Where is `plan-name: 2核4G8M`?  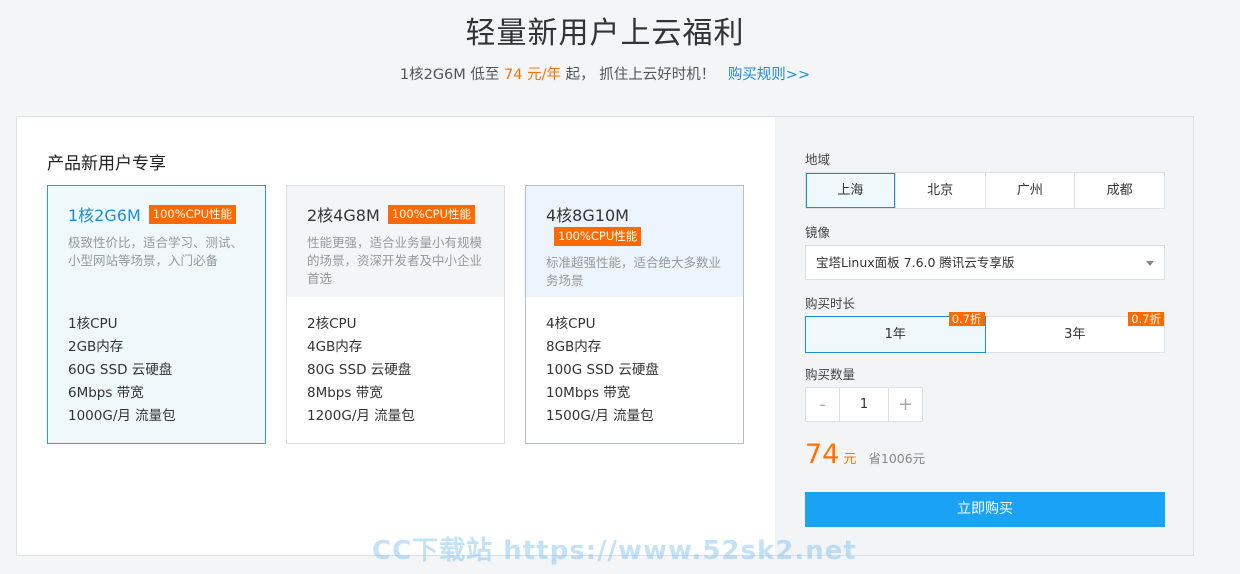 plan-name: 2核4G8M is located at coordinates (343, 215).